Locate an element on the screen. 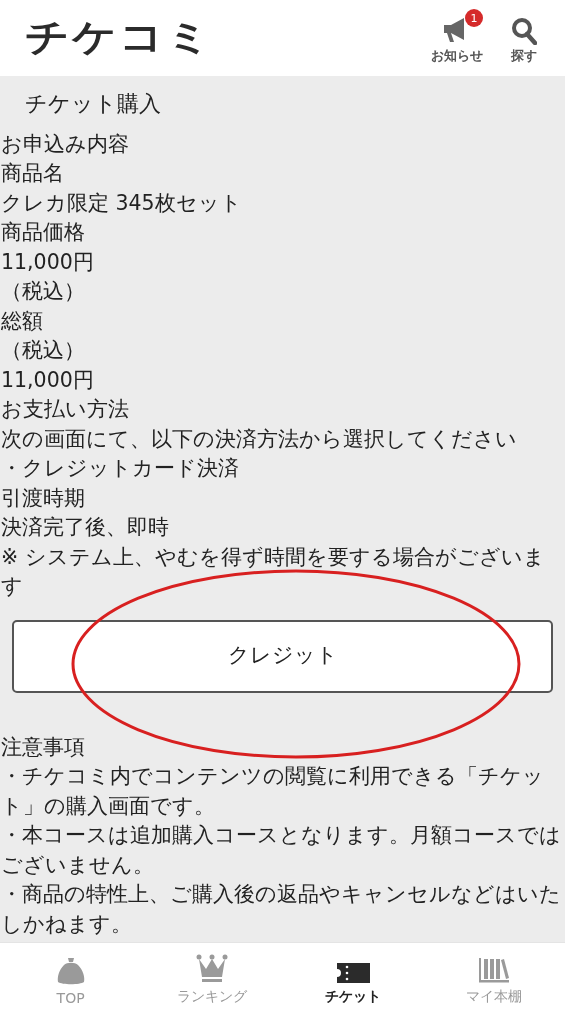 The image size is (565, 1024). crown-icon is located at coordinates (211, 969).